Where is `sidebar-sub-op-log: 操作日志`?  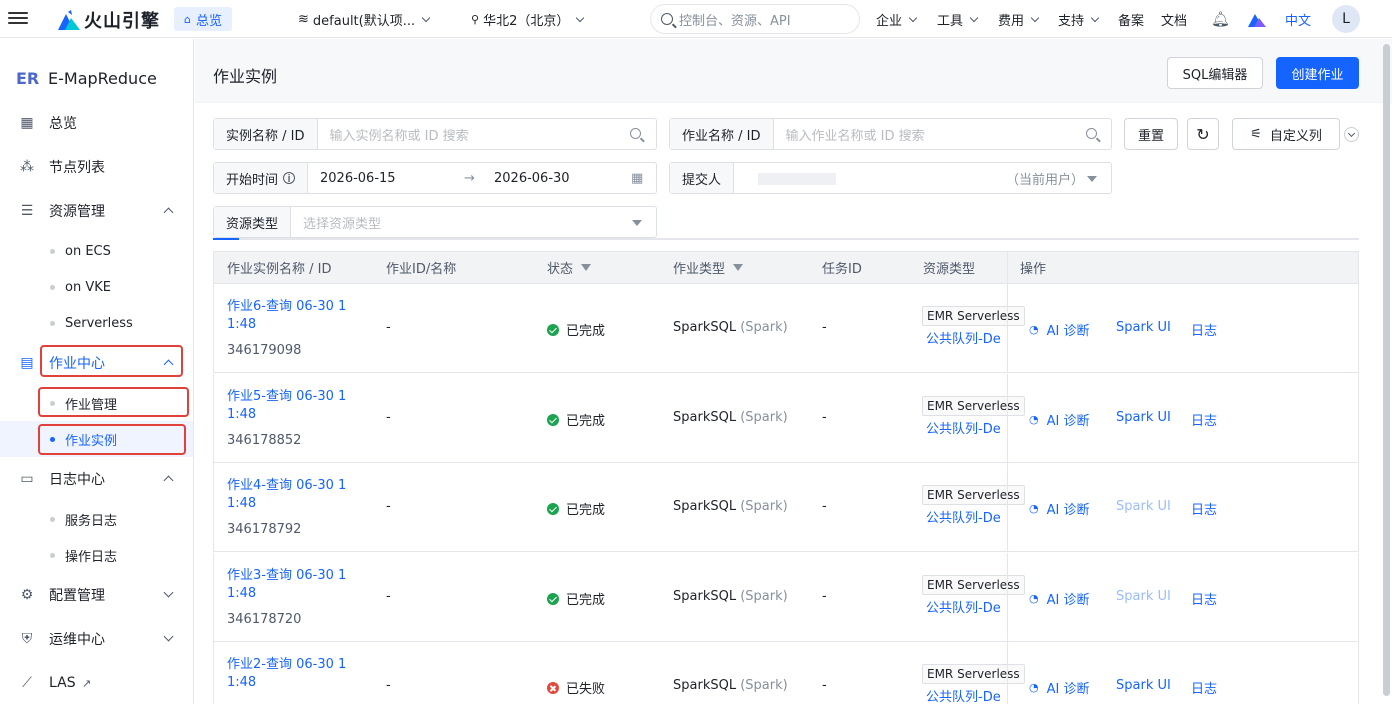
sidebar-sub-op-log: 操作日志 is located at coordinates (96, 555).